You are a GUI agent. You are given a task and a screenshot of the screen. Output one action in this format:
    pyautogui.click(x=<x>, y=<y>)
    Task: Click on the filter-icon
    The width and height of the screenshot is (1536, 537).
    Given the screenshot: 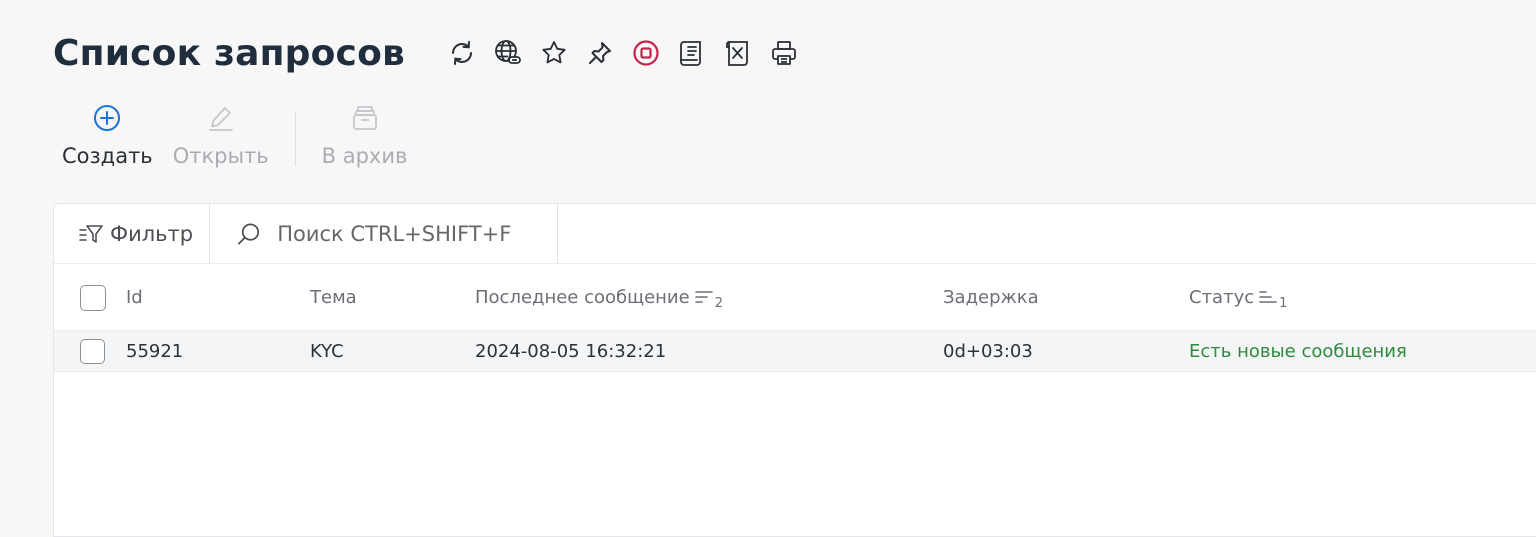 What is the action you would take?
    pyautogui.click(x=91, y=233)
    